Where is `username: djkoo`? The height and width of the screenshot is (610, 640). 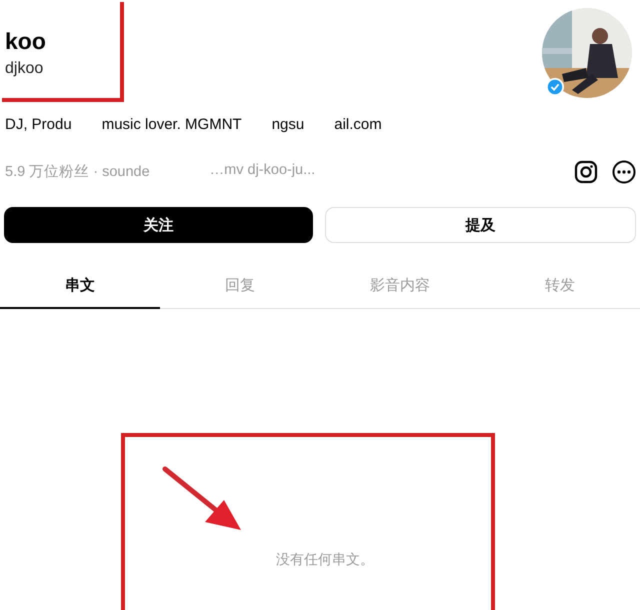 username: djkoo is located at coordinates (24, 69).